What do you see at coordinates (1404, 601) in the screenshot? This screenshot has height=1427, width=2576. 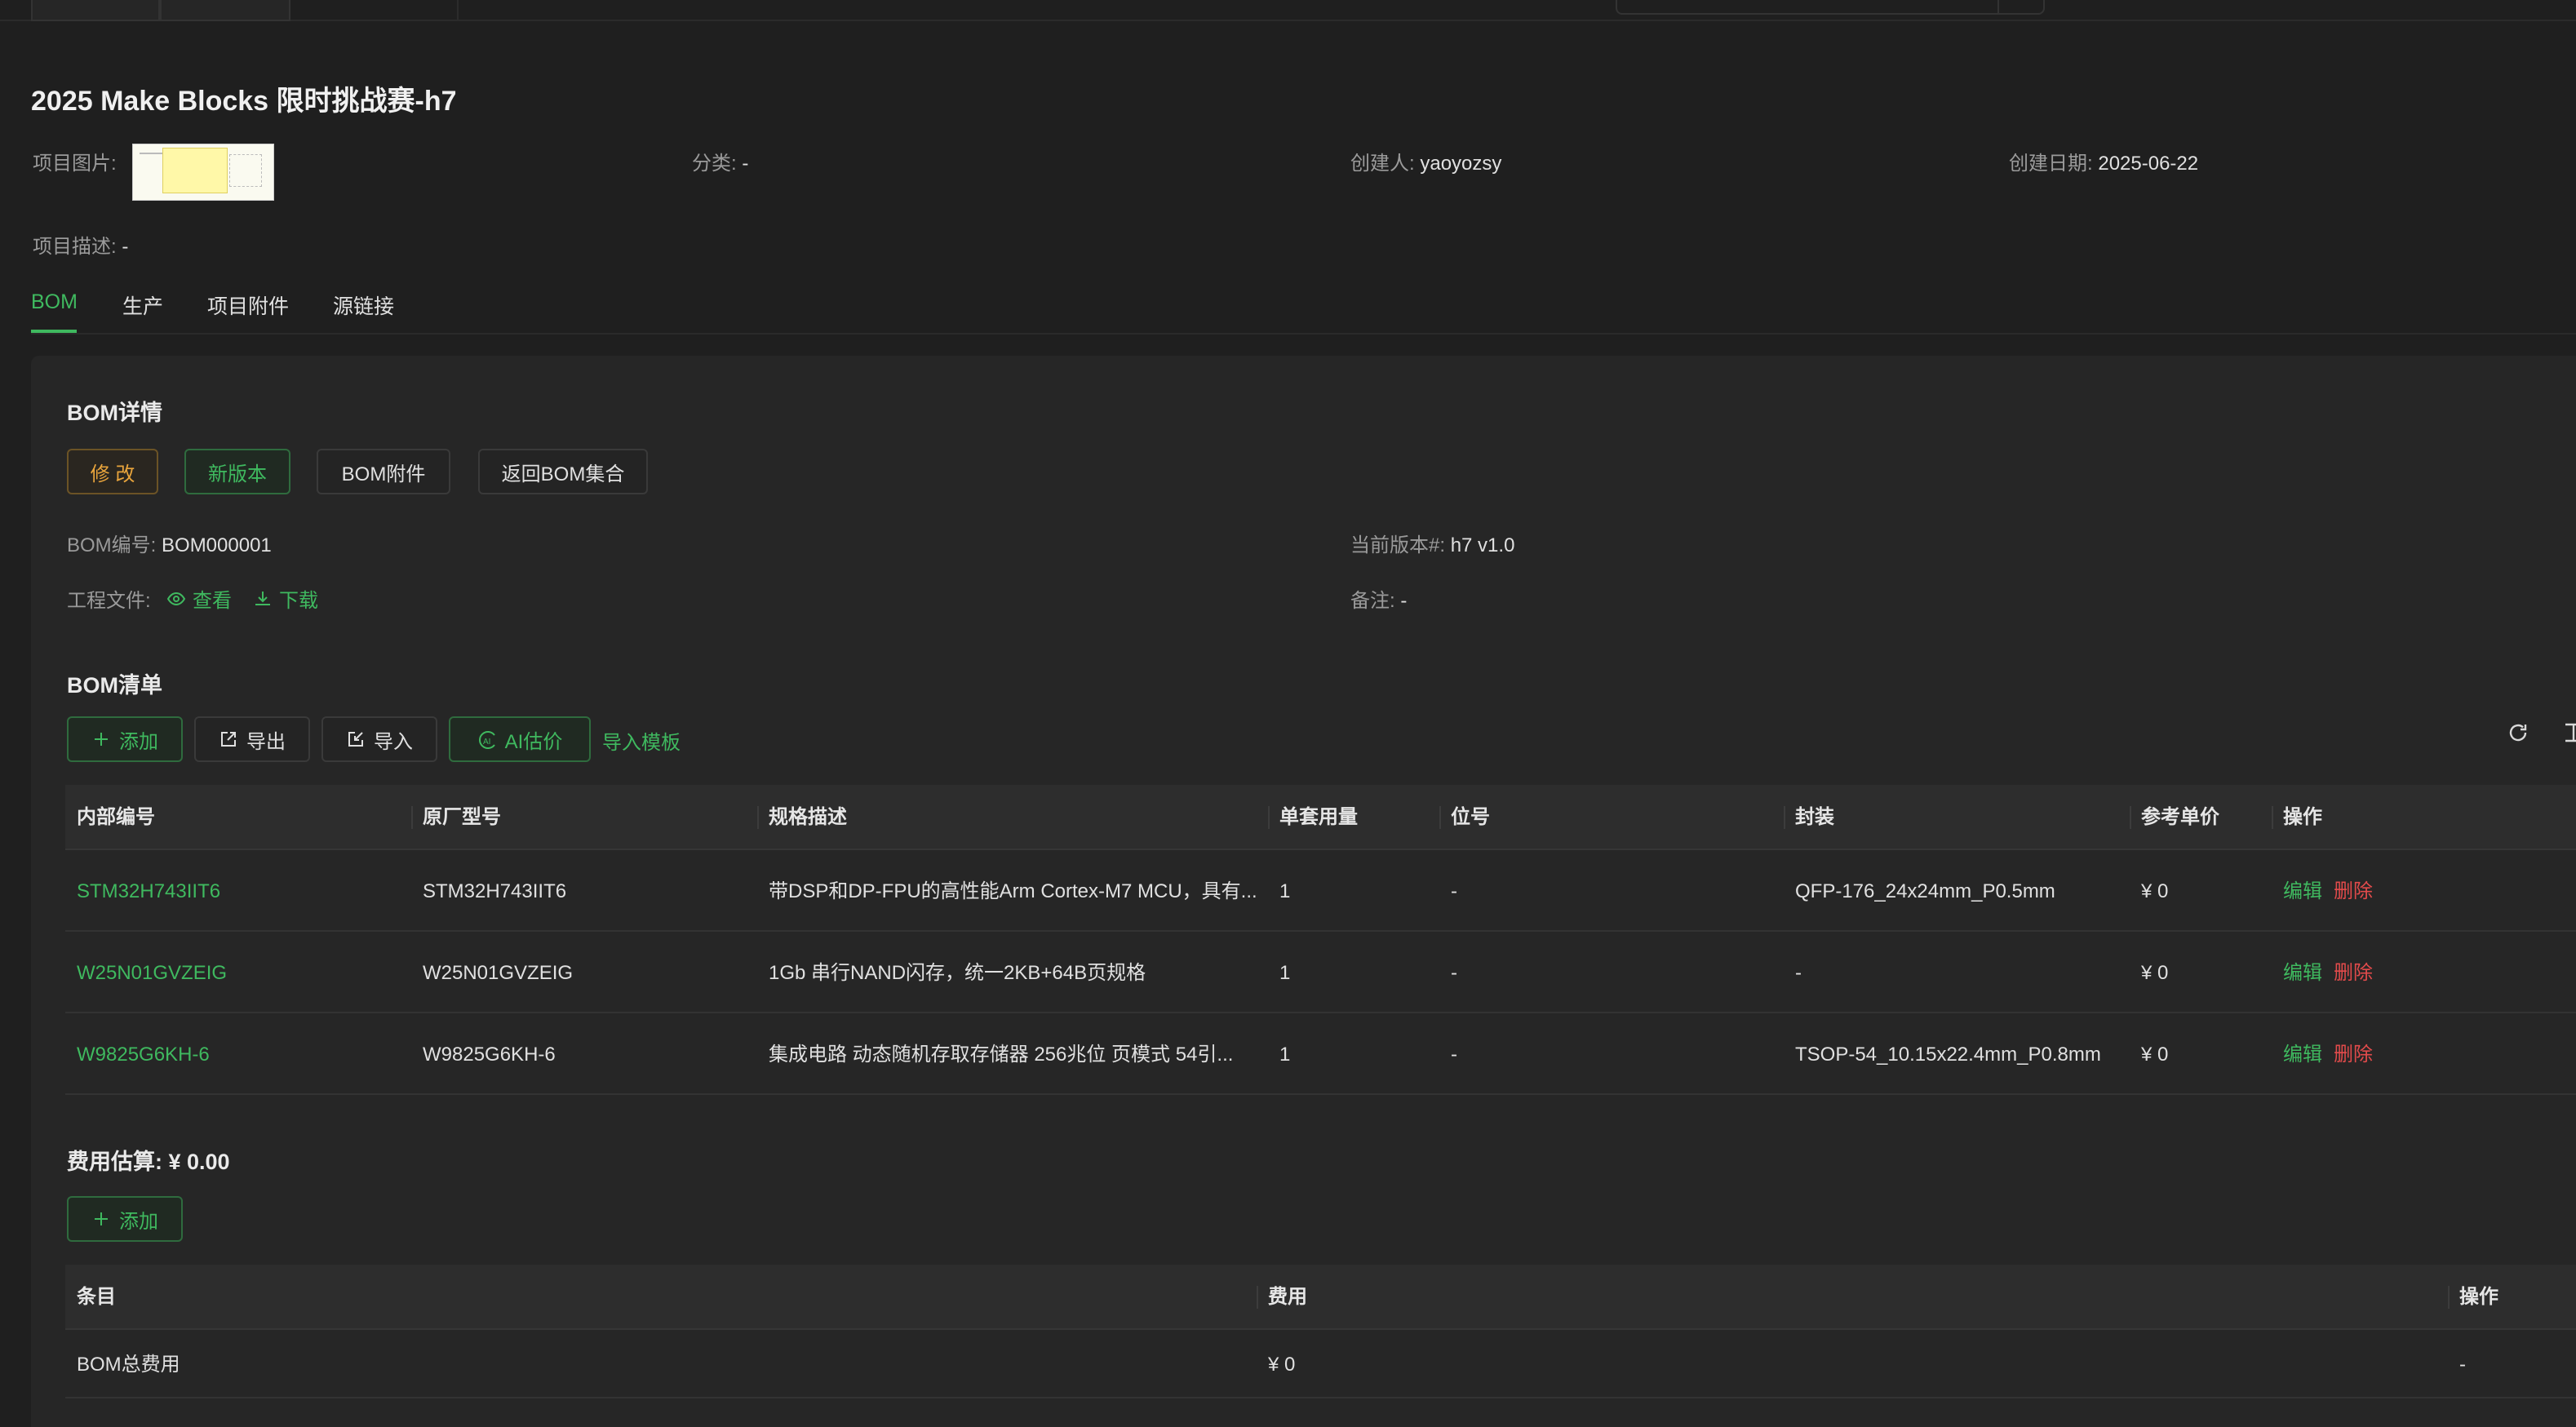 I see `remark-value: -` at bounding box center [1404, 601].